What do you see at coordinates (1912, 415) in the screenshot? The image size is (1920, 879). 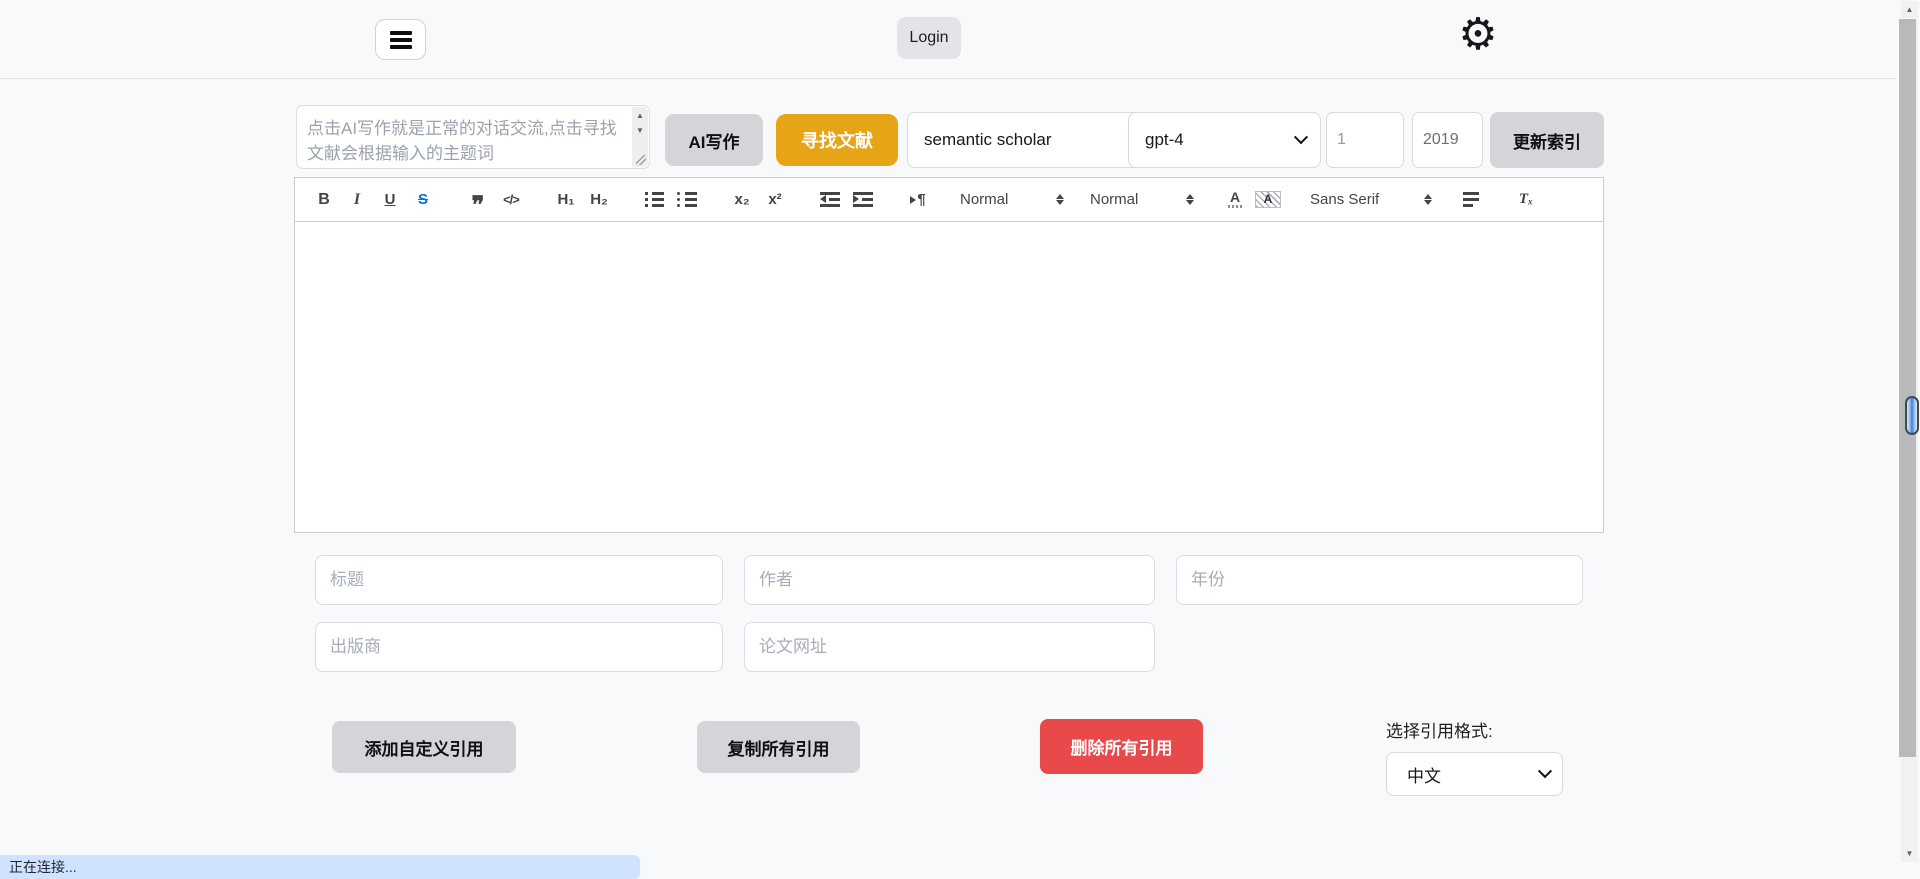 I see `scrollbar-blue-thumb` at bounding box center [1912, 415].